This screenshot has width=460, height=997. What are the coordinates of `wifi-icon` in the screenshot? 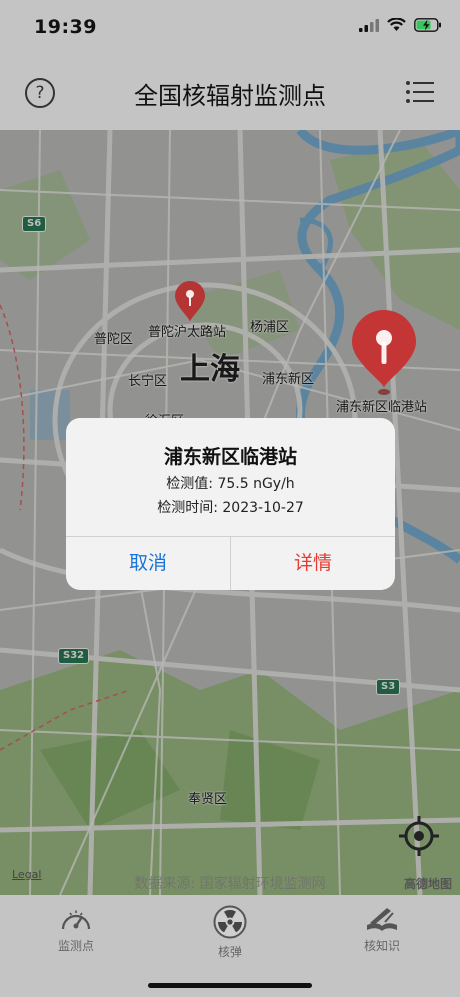 It's located at (396, 24).